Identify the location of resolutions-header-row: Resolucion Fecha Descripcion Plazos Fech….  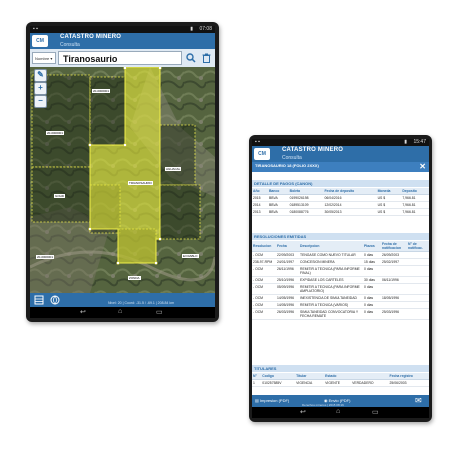
(340, 246).